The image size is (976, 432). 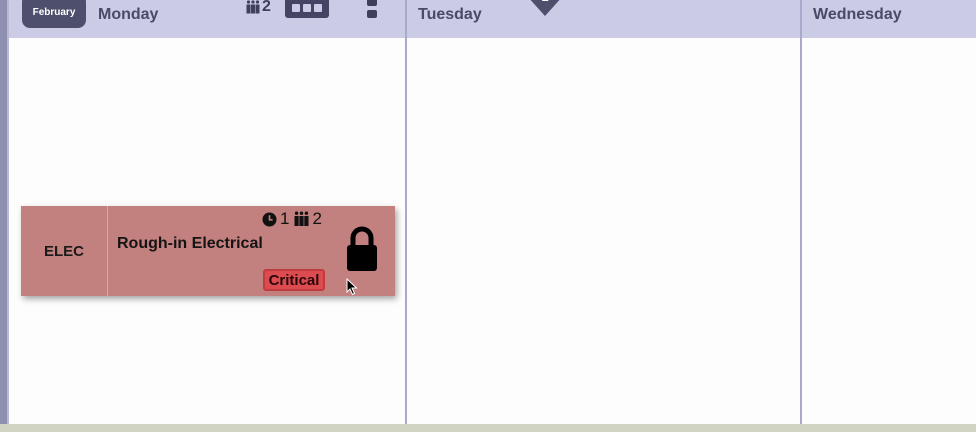 What do you see at coordinates (307, 9) in the screenshot?
I see `grid-view-icon` at bounding box center [307, 9].